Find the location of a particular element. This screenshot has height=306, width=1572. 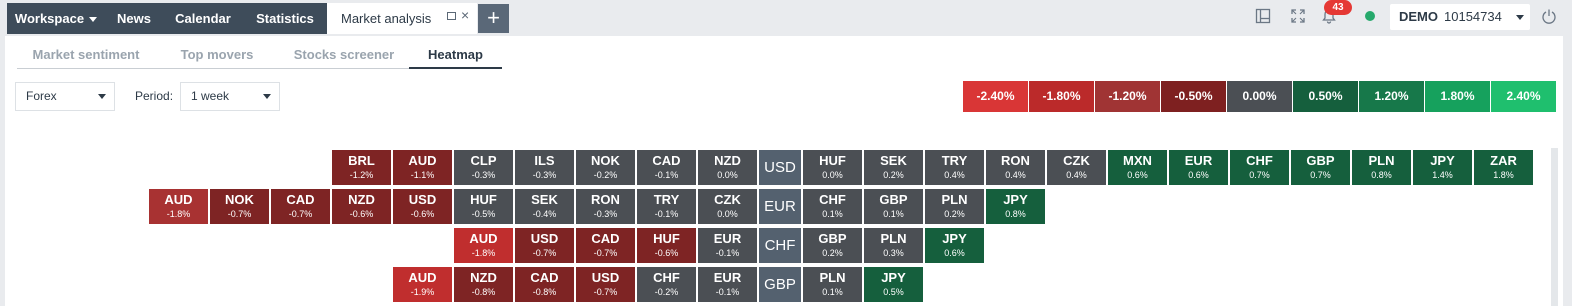

heatmap-cell-eur: EUR 0.6% is located at coordinates (1198, 167).